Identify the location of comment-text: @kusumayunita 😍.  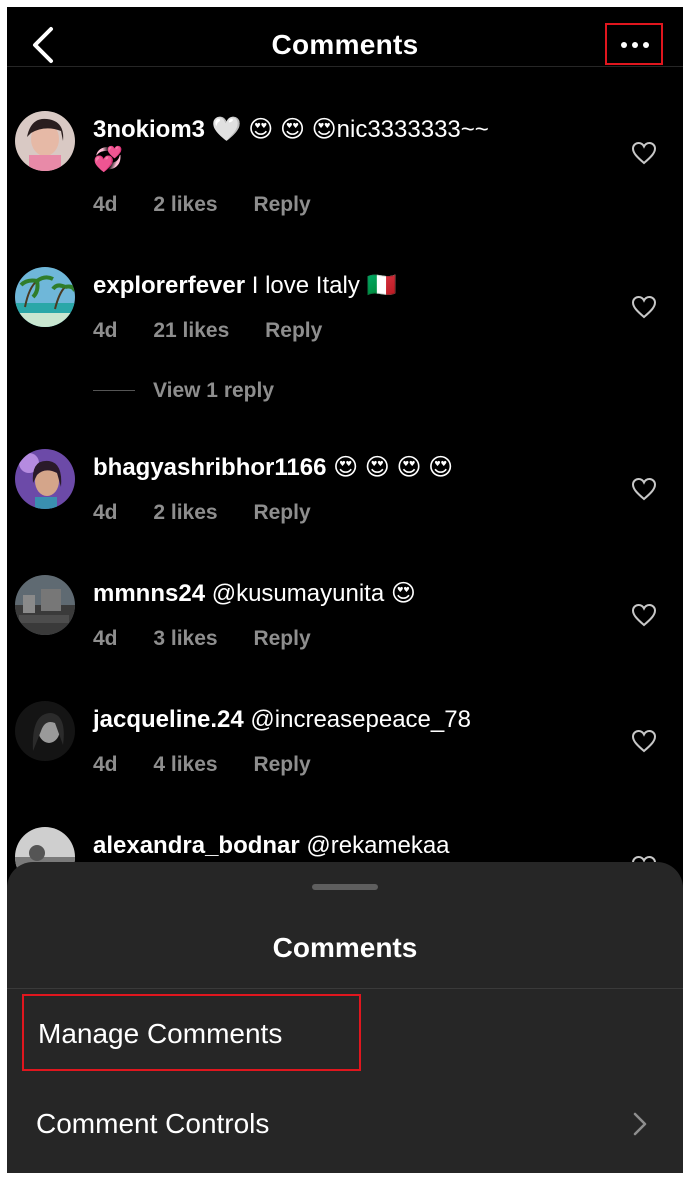
(313, 593).